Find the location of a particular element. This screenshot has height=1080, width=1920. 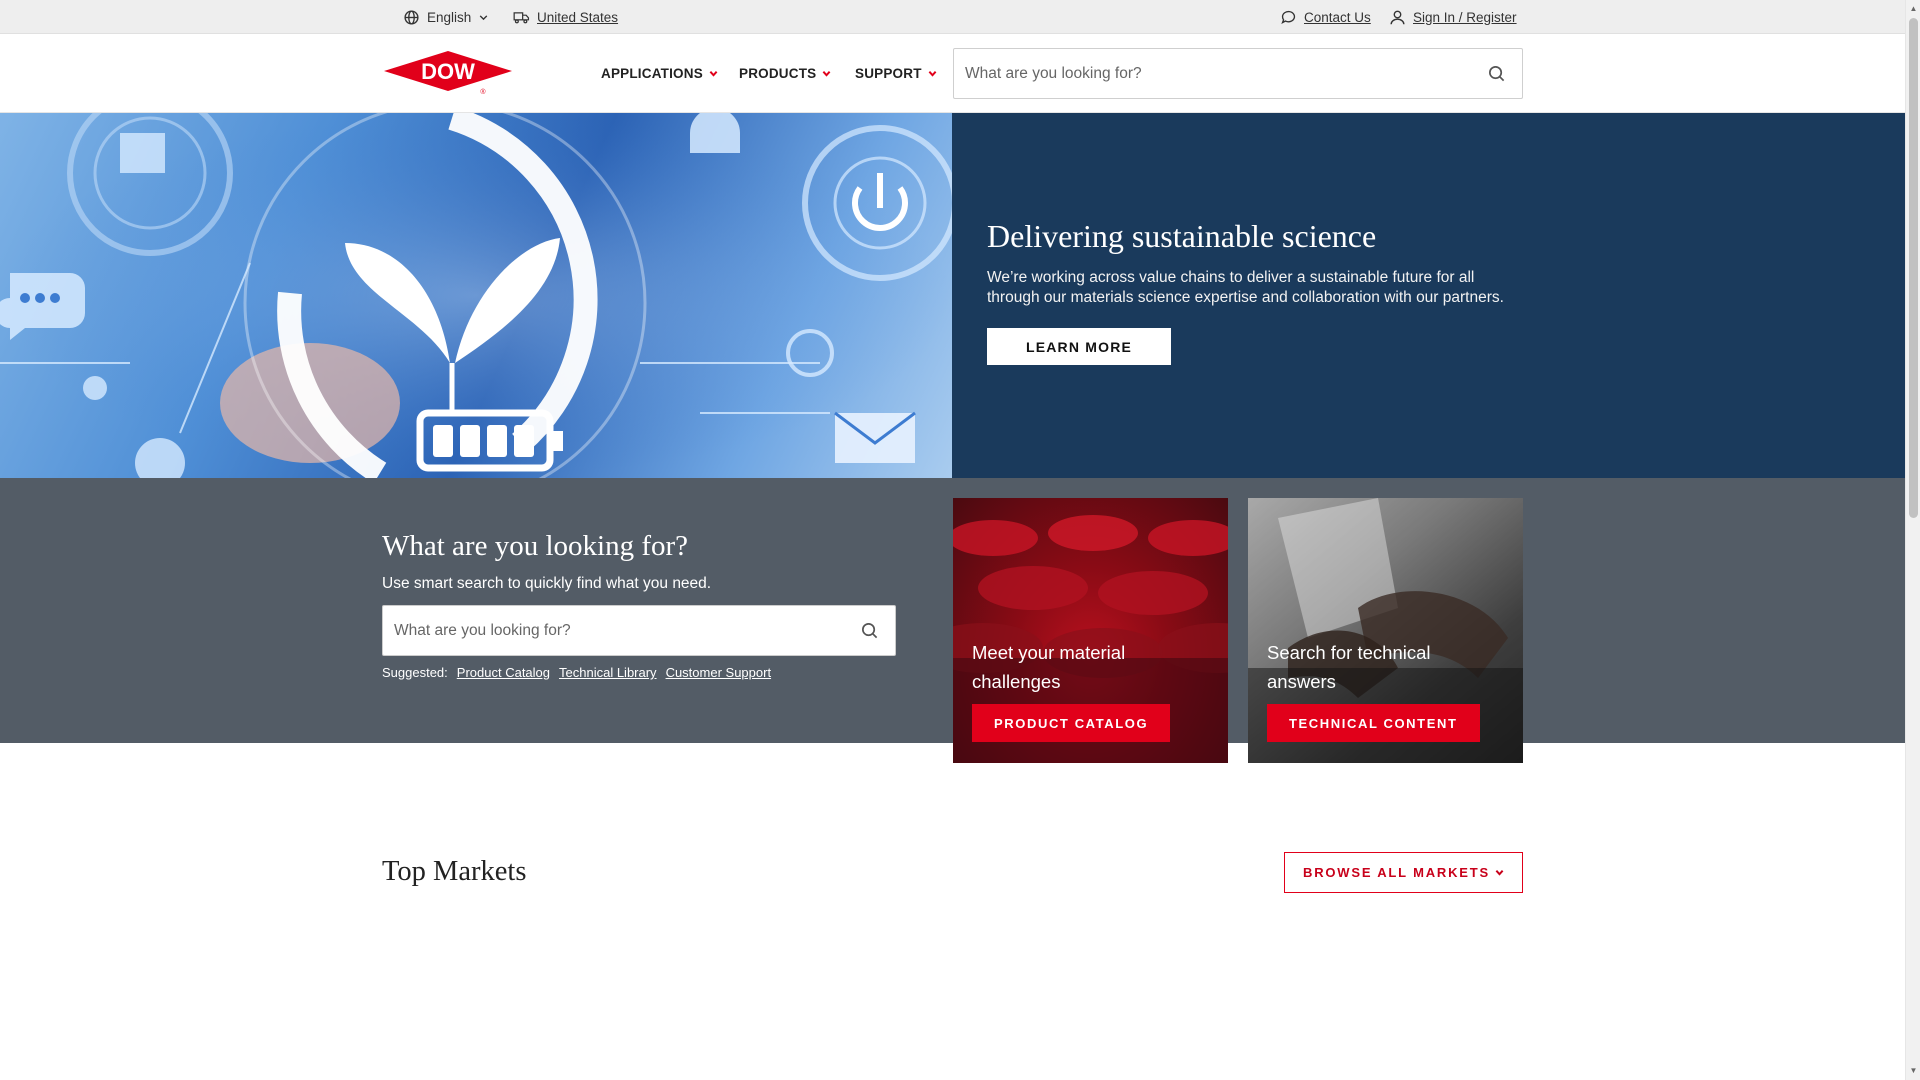

country-selector: United States is located at coordinates (565, 17).